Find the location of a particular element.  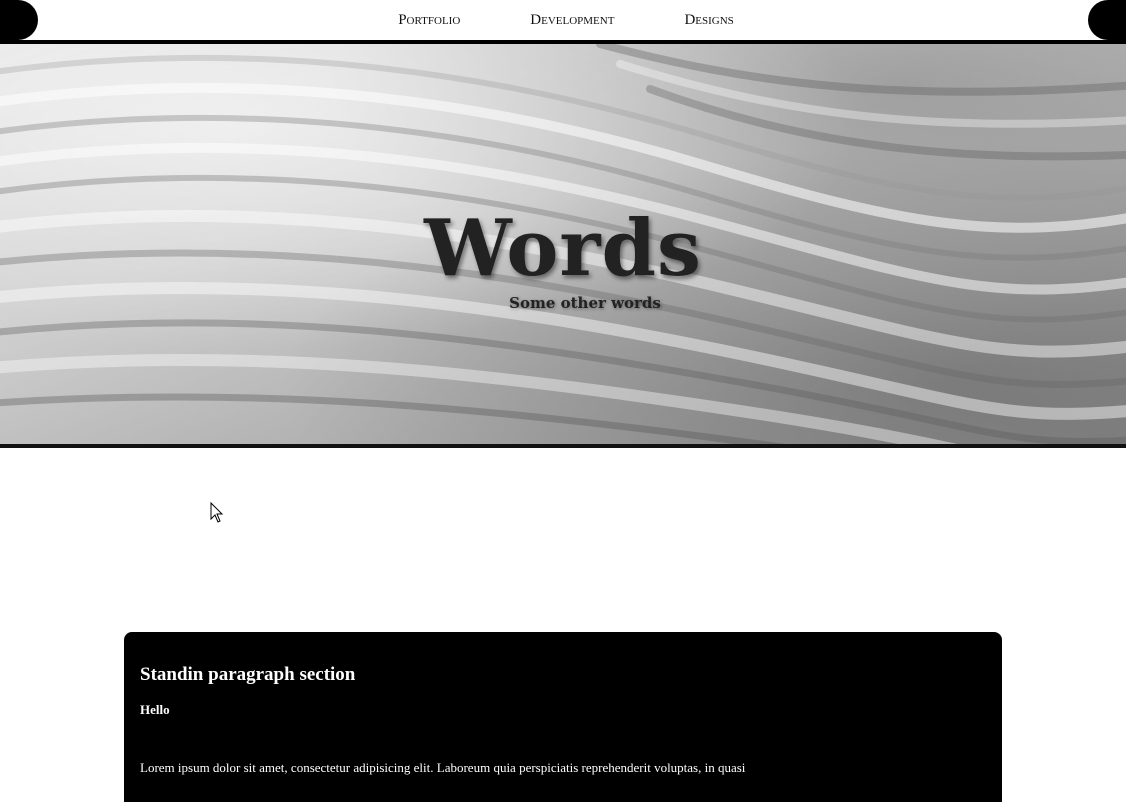

main-nav: Portfolio Development Designs is located at coordinates (563, 20).